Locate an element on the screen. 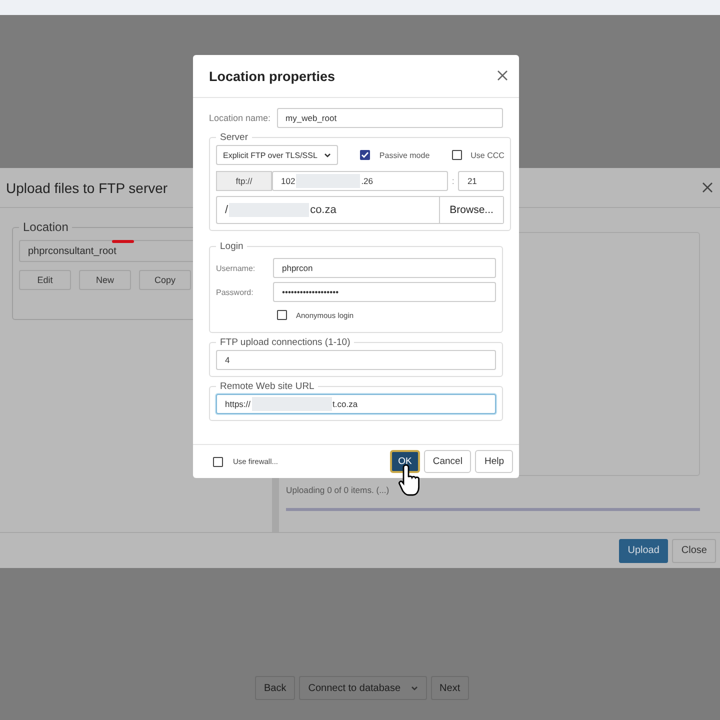 This screenshot has height=720, width=720. url-field: https:// t.co.za is located at coordinates (356, 404).